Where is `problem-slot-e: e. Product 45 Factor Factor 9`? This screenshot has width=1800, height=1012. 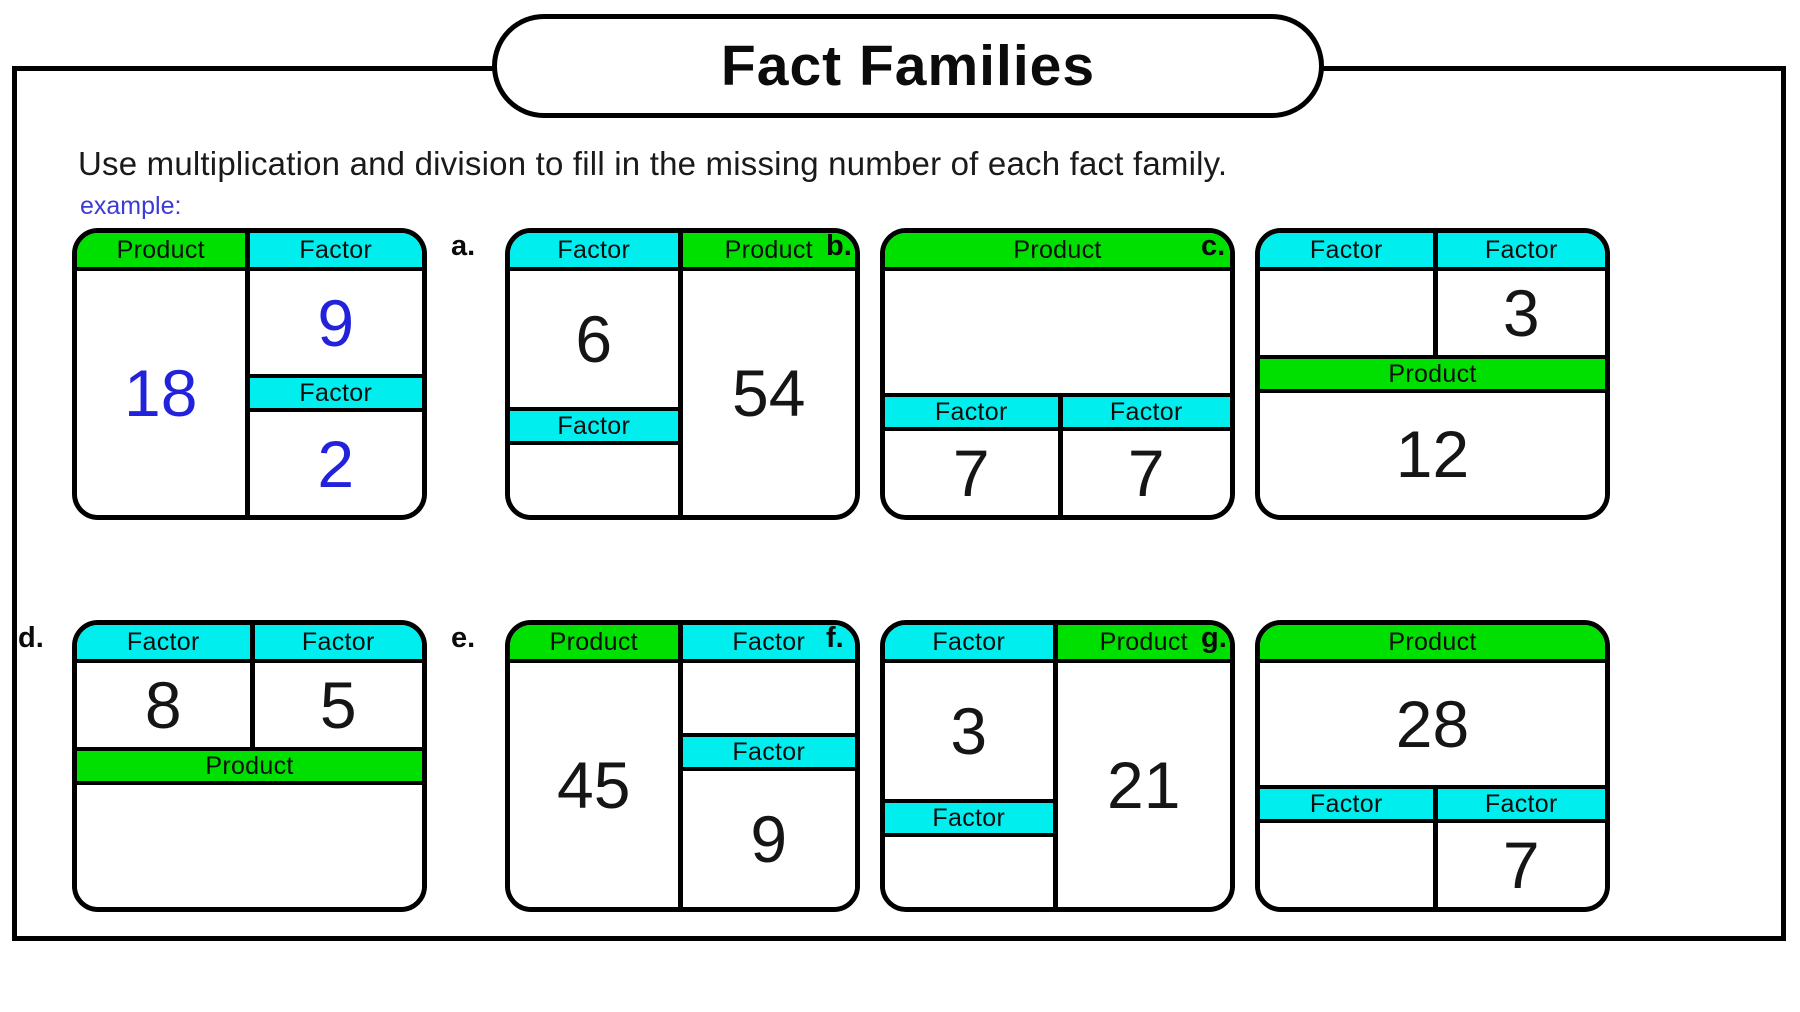
problem-slot-e: e. Product 45 Factor Factor 9 is located at coordinates (664, 770).